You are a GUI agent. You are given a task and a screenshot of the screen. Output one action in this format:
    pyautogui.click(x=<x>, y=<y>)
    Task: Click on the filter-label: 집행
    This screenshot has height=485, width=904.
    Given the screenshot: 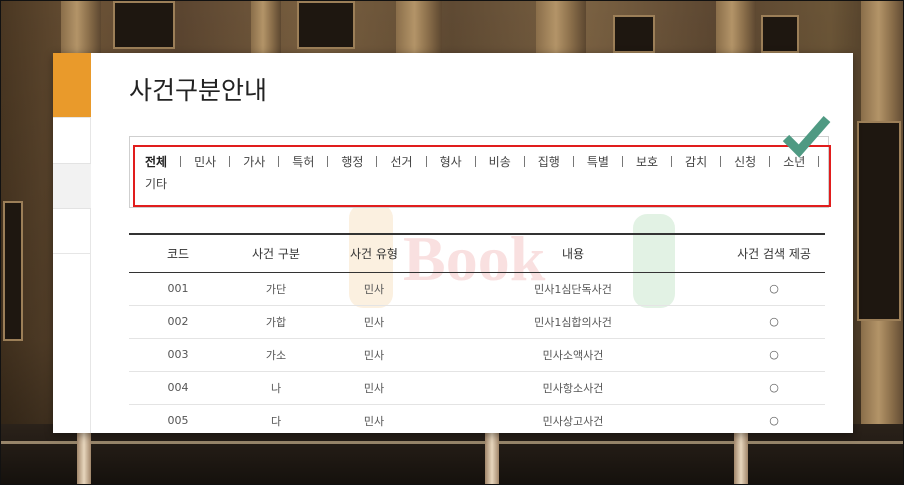 What is the action you would take?
    pyautogui.click(x=548, y=161)
    